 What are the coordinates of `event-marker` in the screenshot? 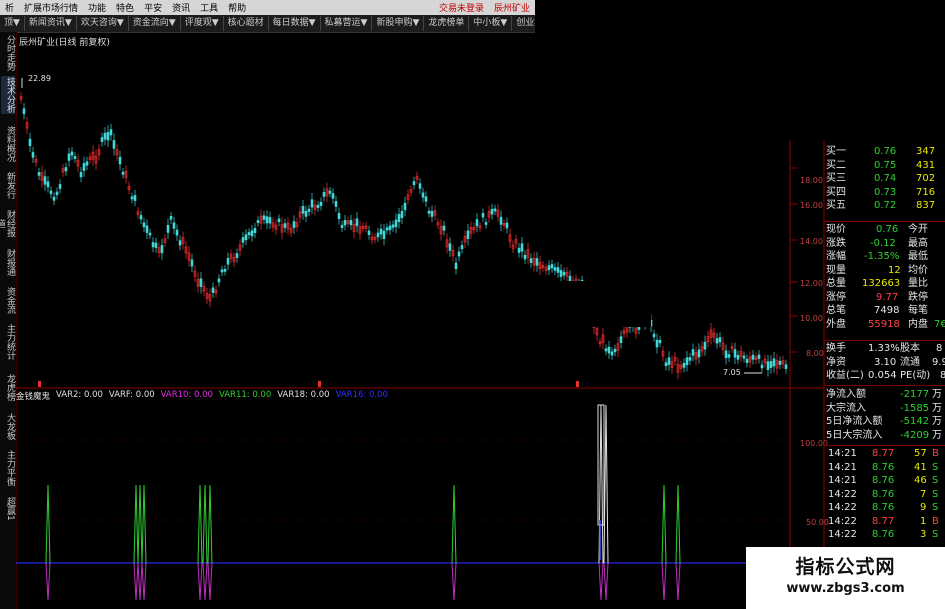 It's located at (577, 384).